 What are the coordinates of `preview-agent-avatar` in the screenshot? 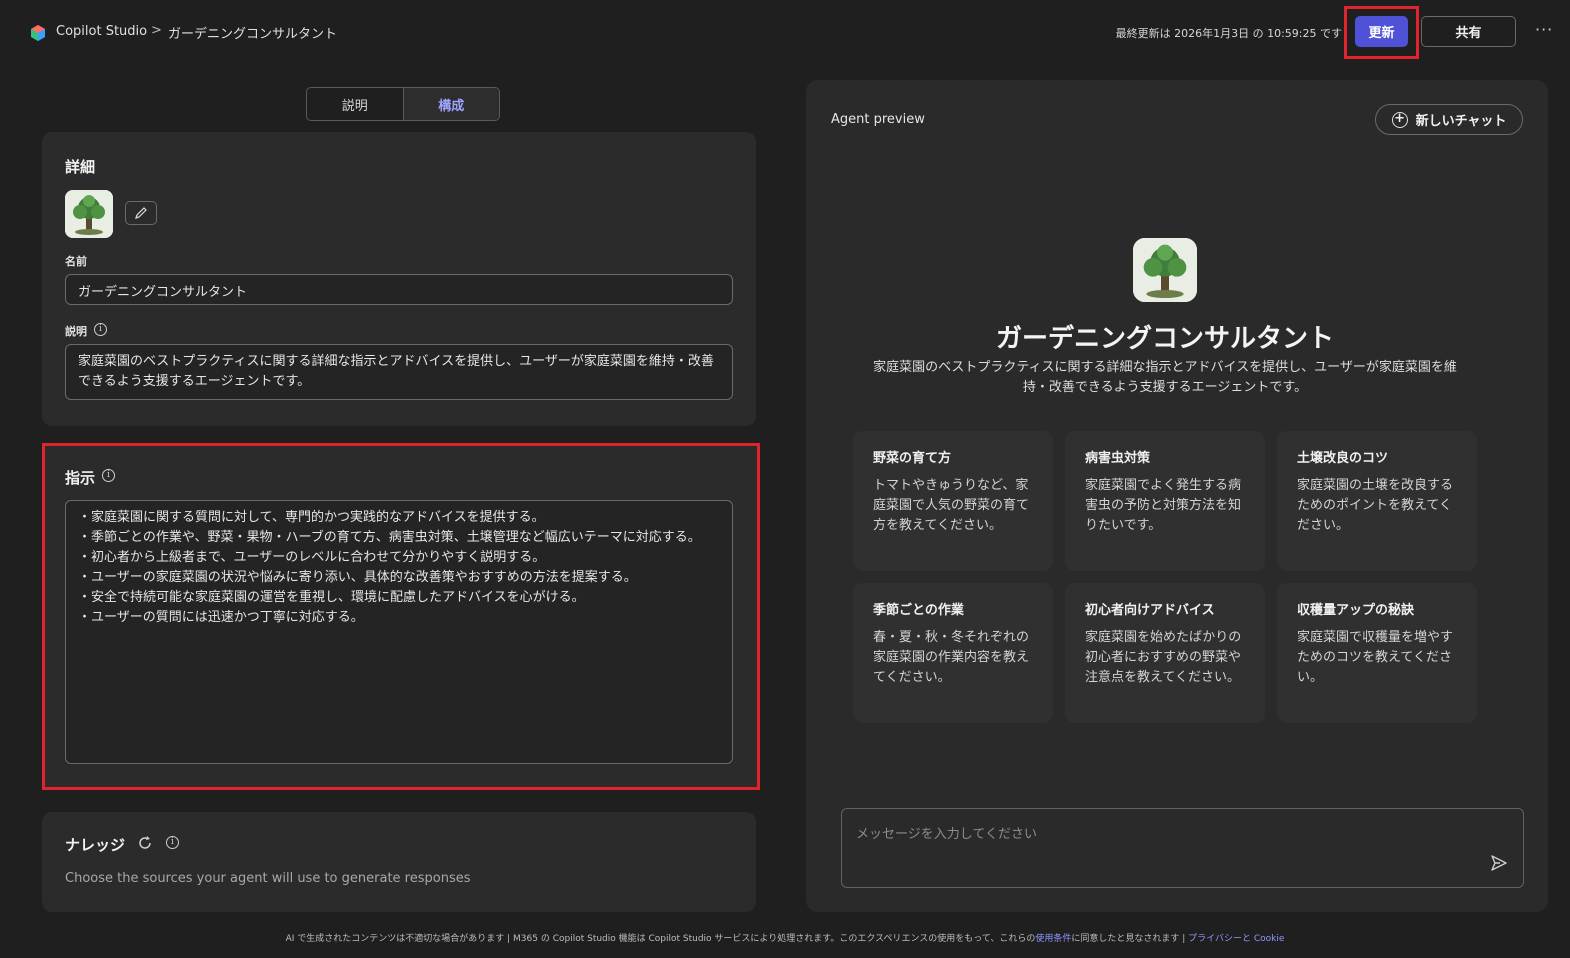 It's located at (1165, 270).